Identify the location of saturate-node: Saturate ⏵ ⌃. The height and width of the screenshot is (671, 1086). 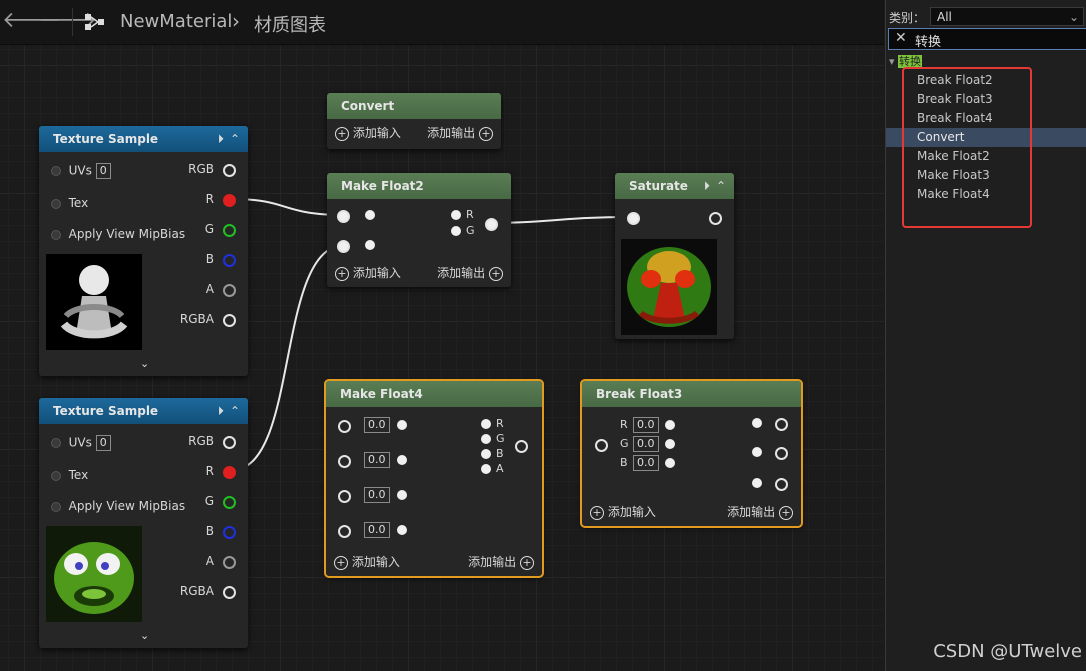
(674, 256).